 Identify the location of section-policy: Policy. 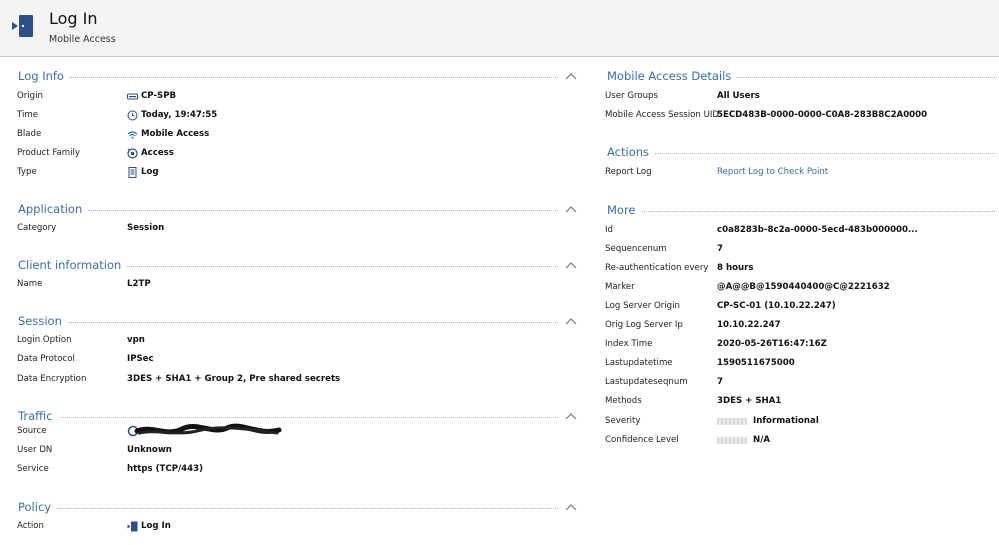
(298, 507).